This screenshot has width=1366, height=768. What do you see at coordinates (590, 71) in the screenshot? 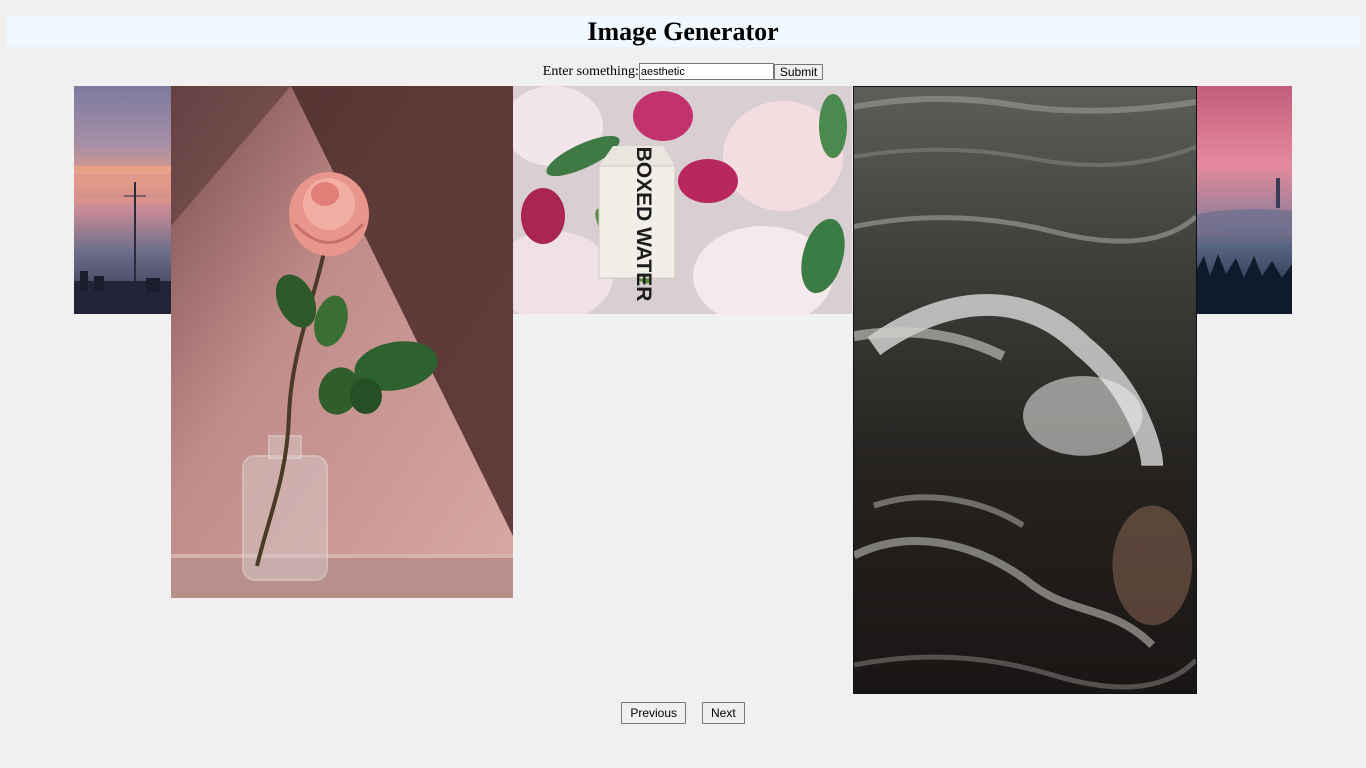
I see `search-label: Enter something:` at bounding box center [590, 71].